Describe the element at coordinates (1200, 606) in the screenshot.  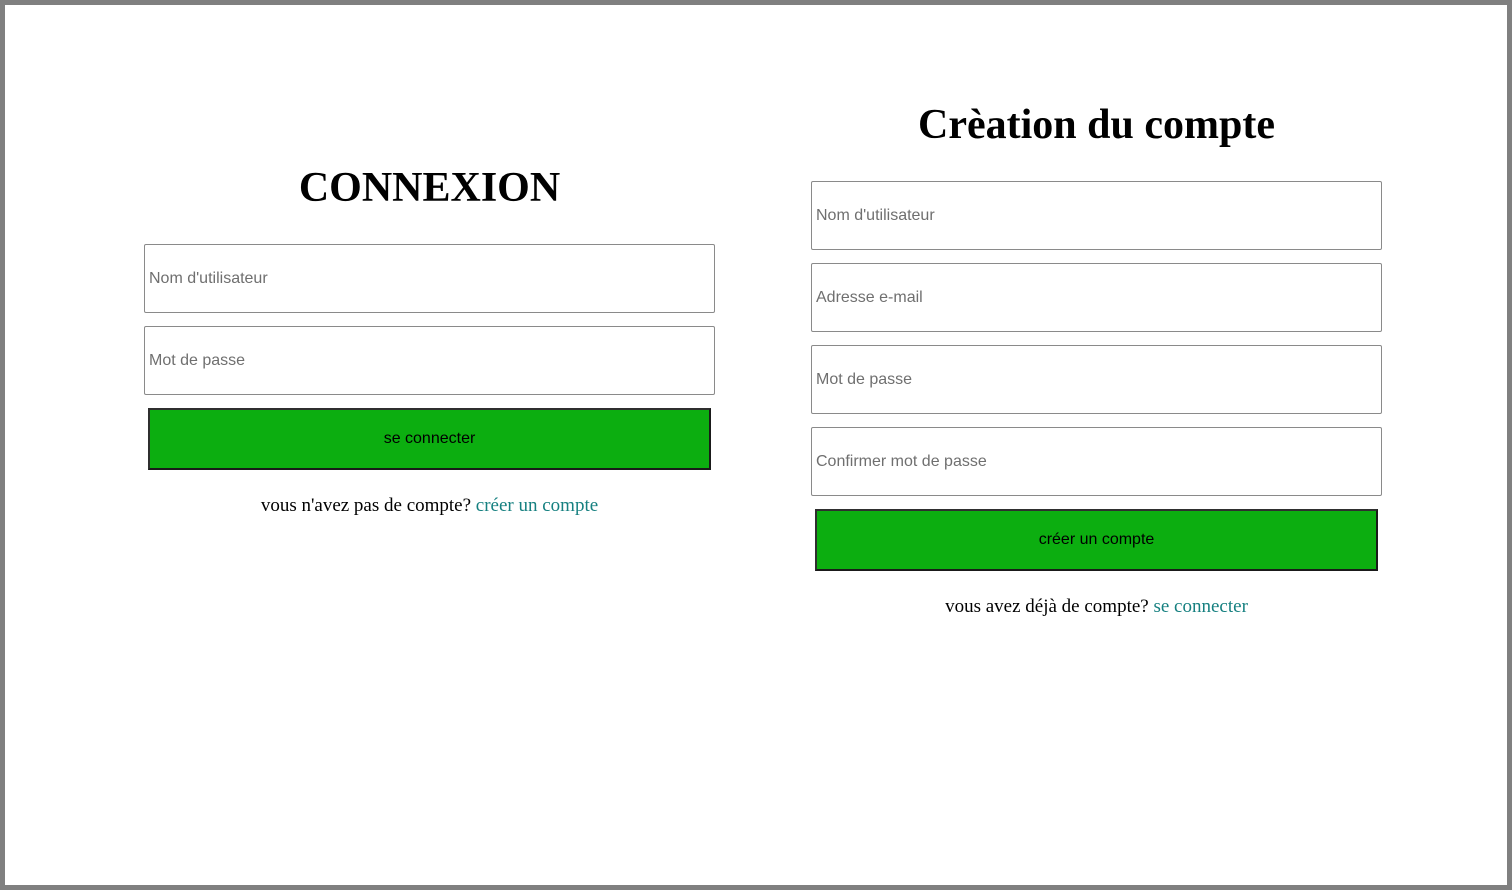
I see `login-link: se connecter` at that location.